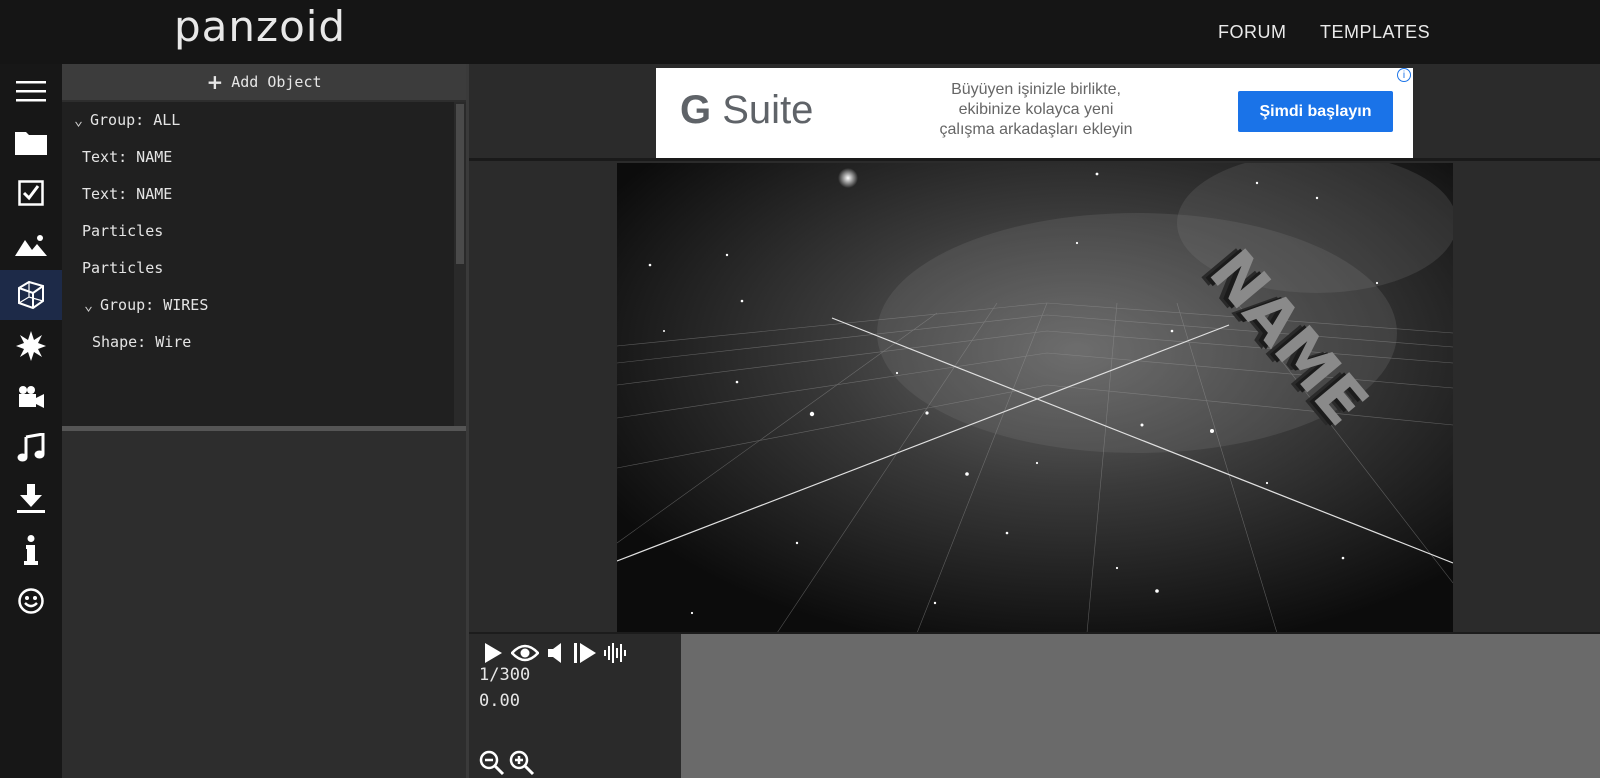 Image resolution: width=1600 pixels, height=778 pixels. I want to click on step-forward-icon, so click(585, 653).